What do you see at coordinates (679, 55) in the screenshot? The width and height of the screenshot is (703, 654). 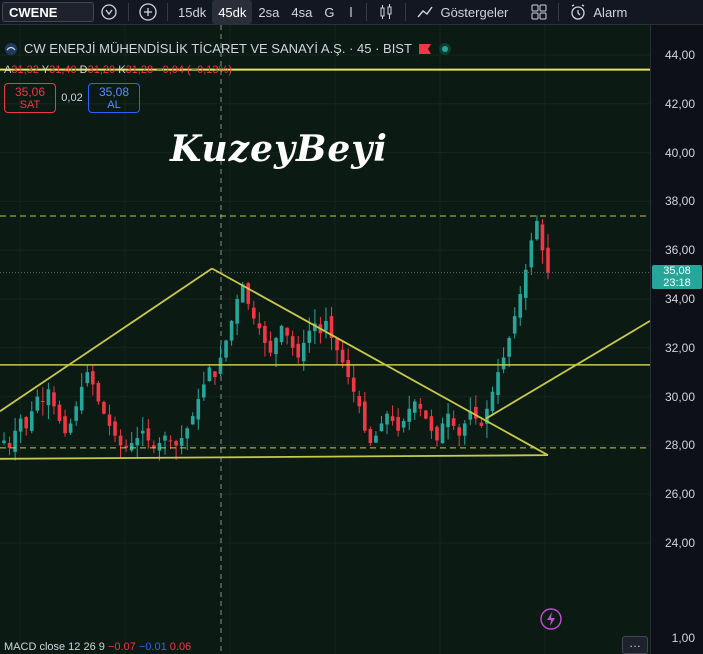 I see `price-axis-tick: 44,00` at bounding box center [679, 55].